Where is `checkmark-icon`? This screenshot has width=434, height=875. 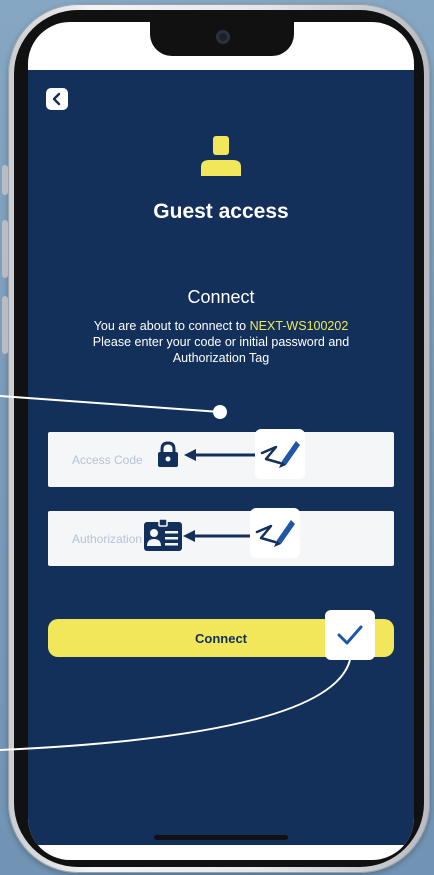 checkmark-icon is located at coordinates (350, 635).